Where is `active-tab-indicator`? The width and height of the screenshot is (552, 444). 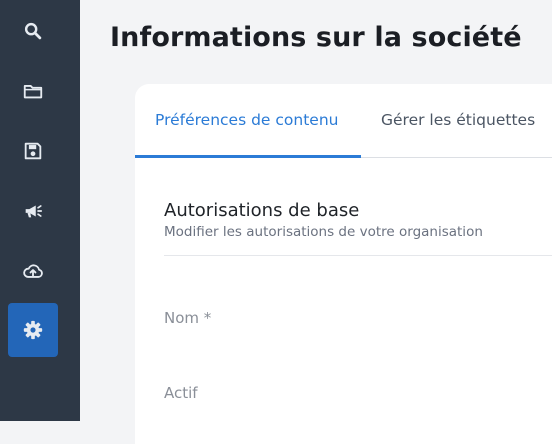
active-tab-indicator is located at coordinates (248, 156).